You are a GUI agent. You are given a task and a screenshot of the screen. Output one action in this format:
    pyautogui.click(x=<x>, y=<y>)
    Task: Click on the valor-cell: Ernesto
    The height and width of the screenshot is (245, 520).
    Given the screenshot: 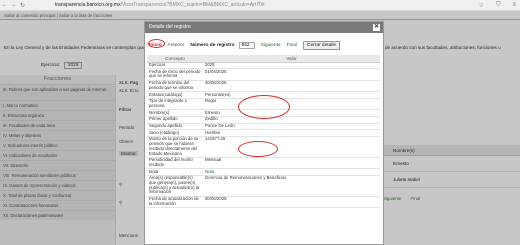 What is the action you would take?
    pyautogui.click(x=291, y=113)
    